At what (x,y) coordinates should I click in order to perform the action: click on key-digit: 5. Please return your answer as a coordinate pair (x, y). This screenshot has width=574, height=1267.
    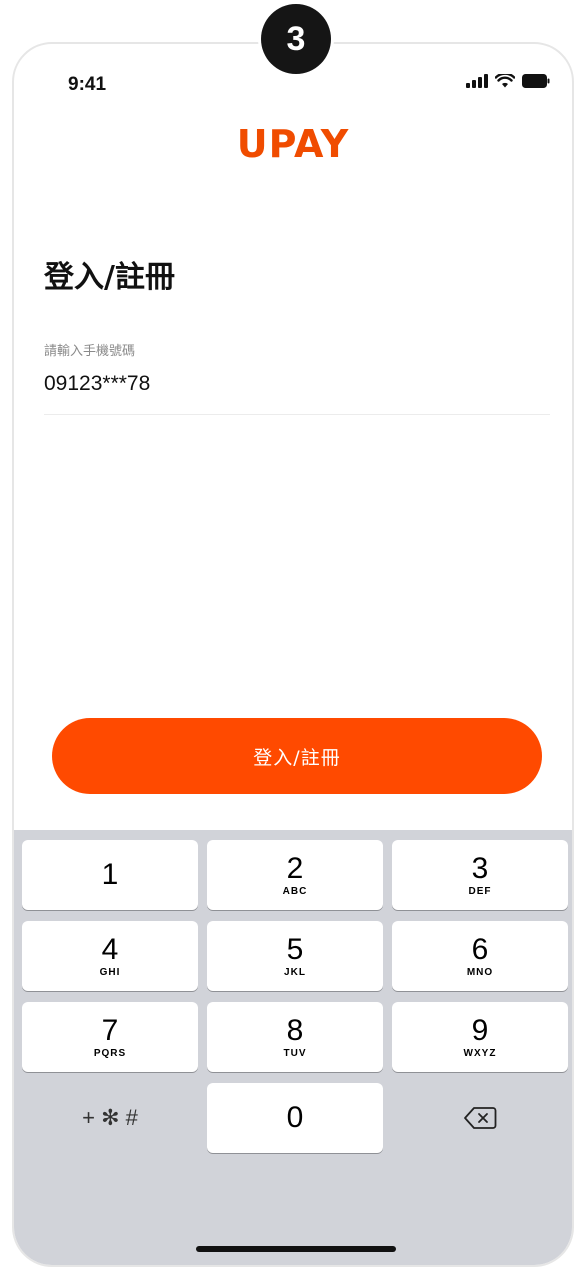
    Looking at the image, I should click on (295, 949).